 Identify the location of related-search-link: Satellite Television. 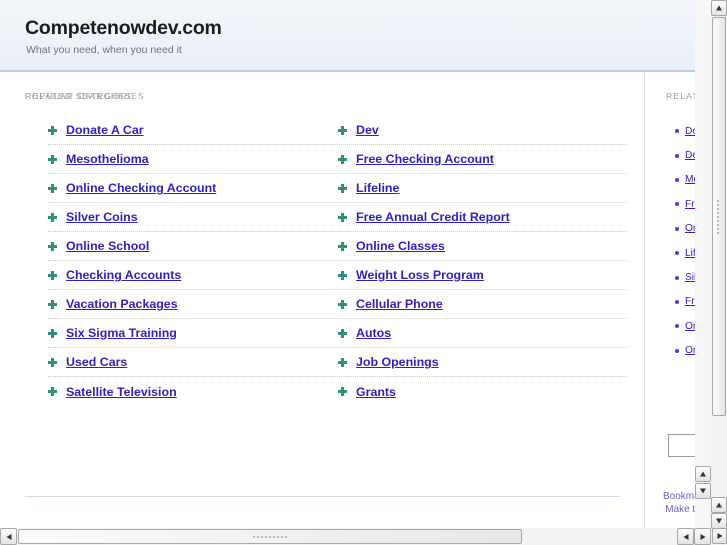
(121, 392).